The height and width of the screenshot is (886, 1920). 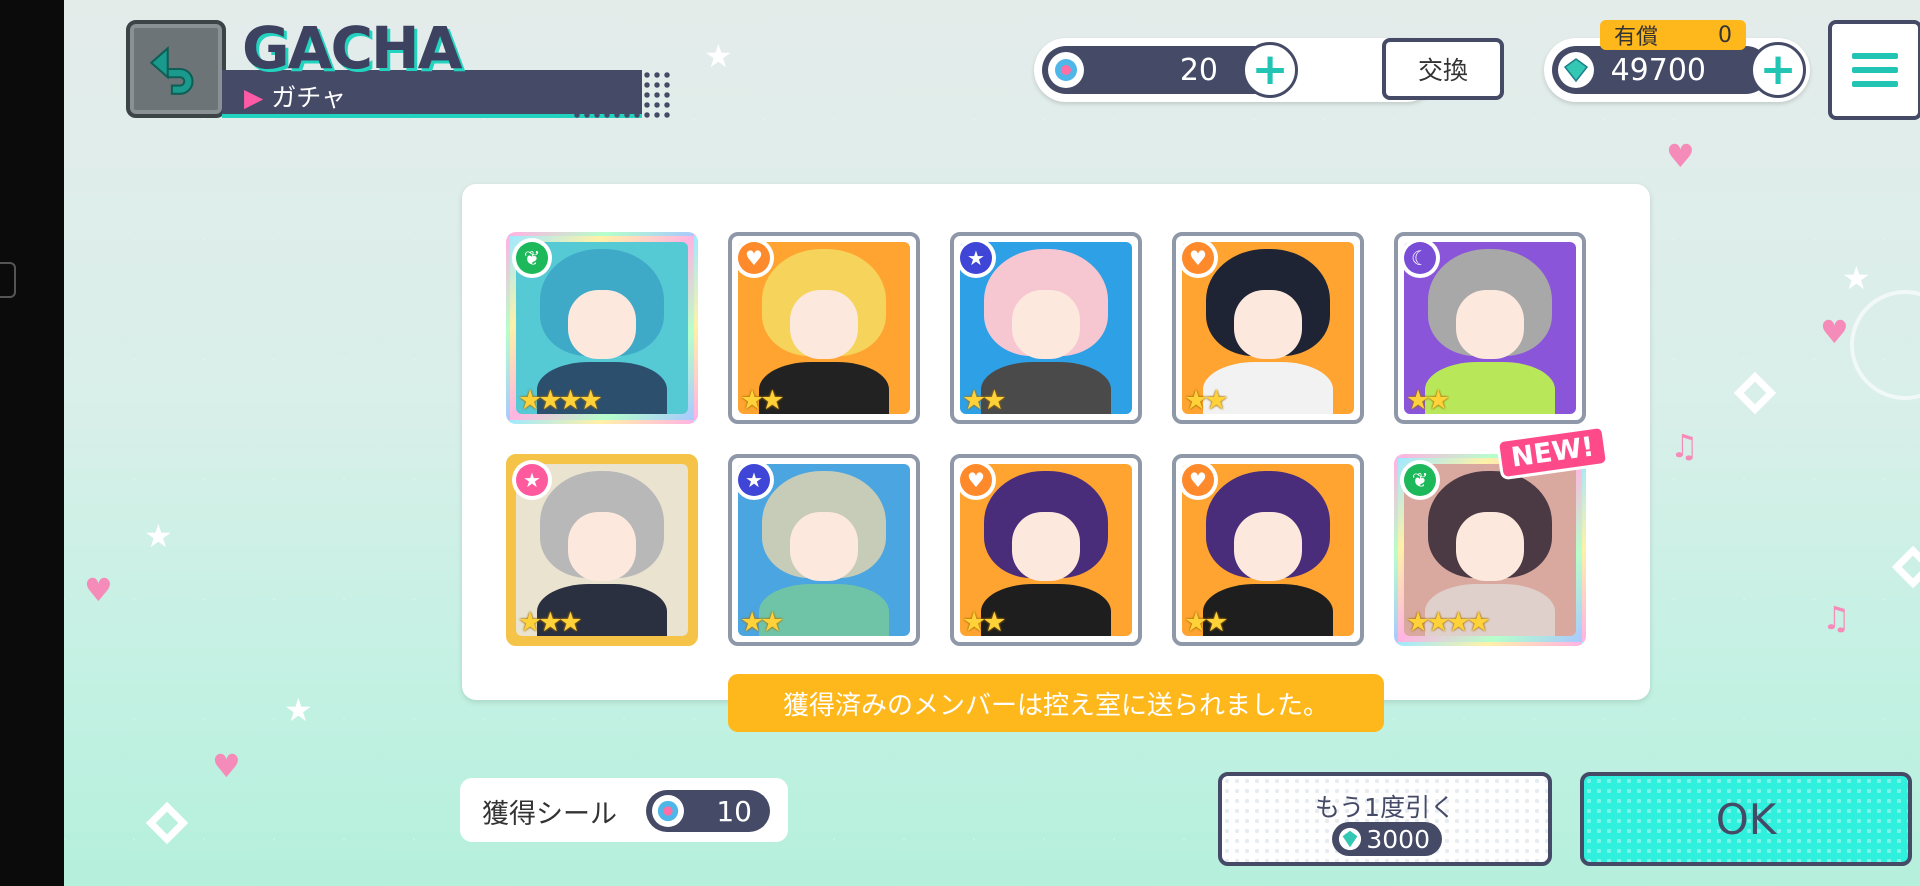 What do you see at coordinates (254, 97) in the screenshot?
I see `play-triangle-icon: ▶` at bounding box center [254, 97].